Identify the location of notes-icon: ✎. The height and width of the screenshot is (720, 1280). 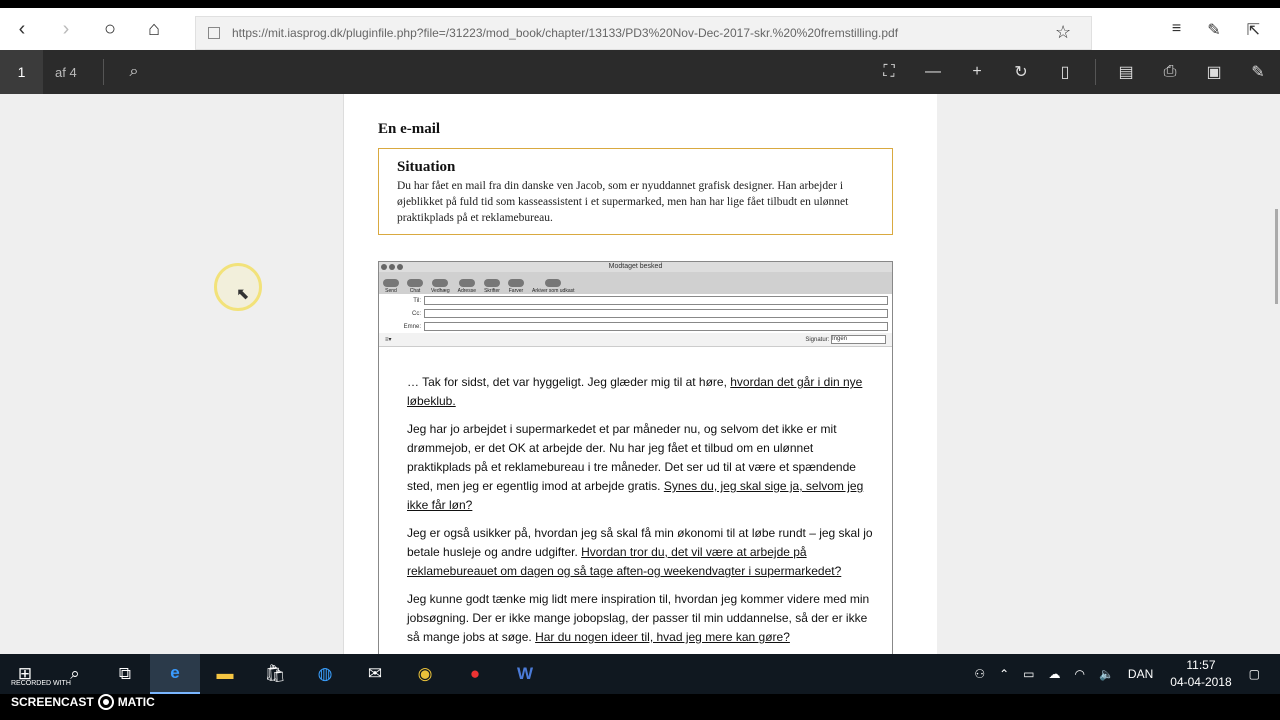
(1213, 30).